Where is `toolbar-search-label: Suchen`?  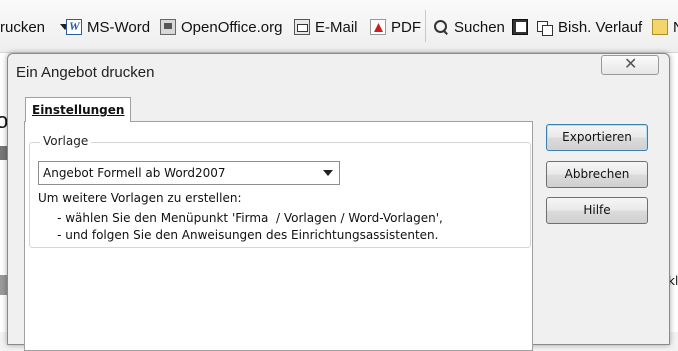 toolbar-search-label: Suchen is located at coordinates (479, 27).